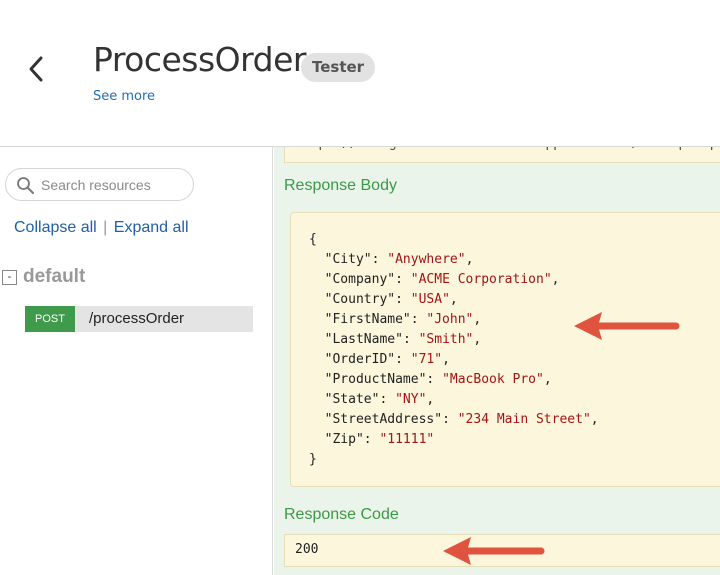  Describe the element at coordinates (430, 299) in the screenshot. I see `json-value: "USA"` at that location.